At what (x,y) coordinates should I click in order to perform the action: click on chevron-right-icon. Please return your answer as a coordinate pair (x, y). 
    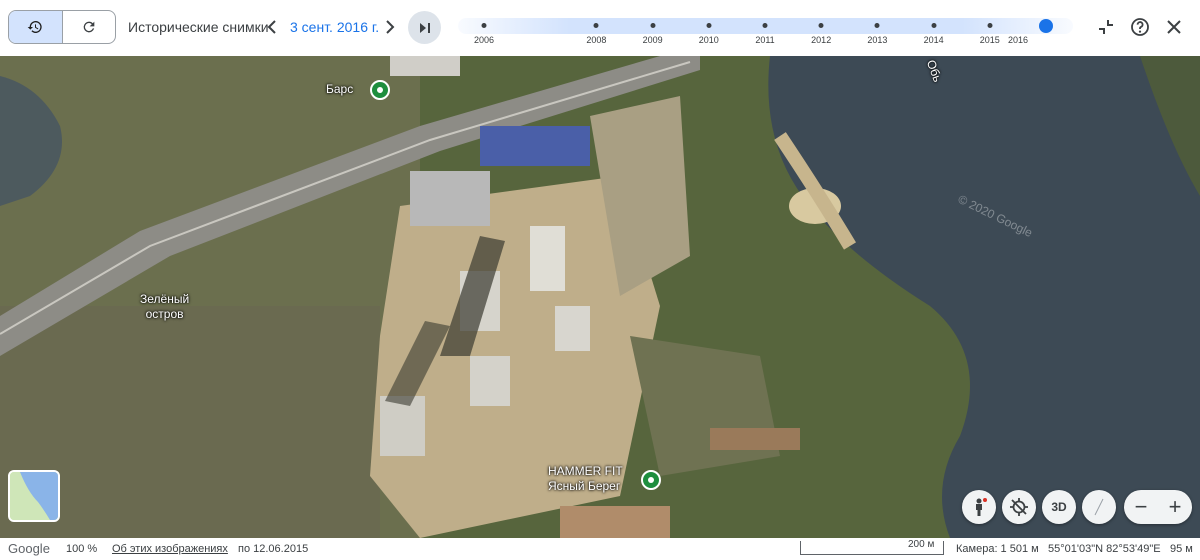
    Looking at the image, I should click on (390, 27).